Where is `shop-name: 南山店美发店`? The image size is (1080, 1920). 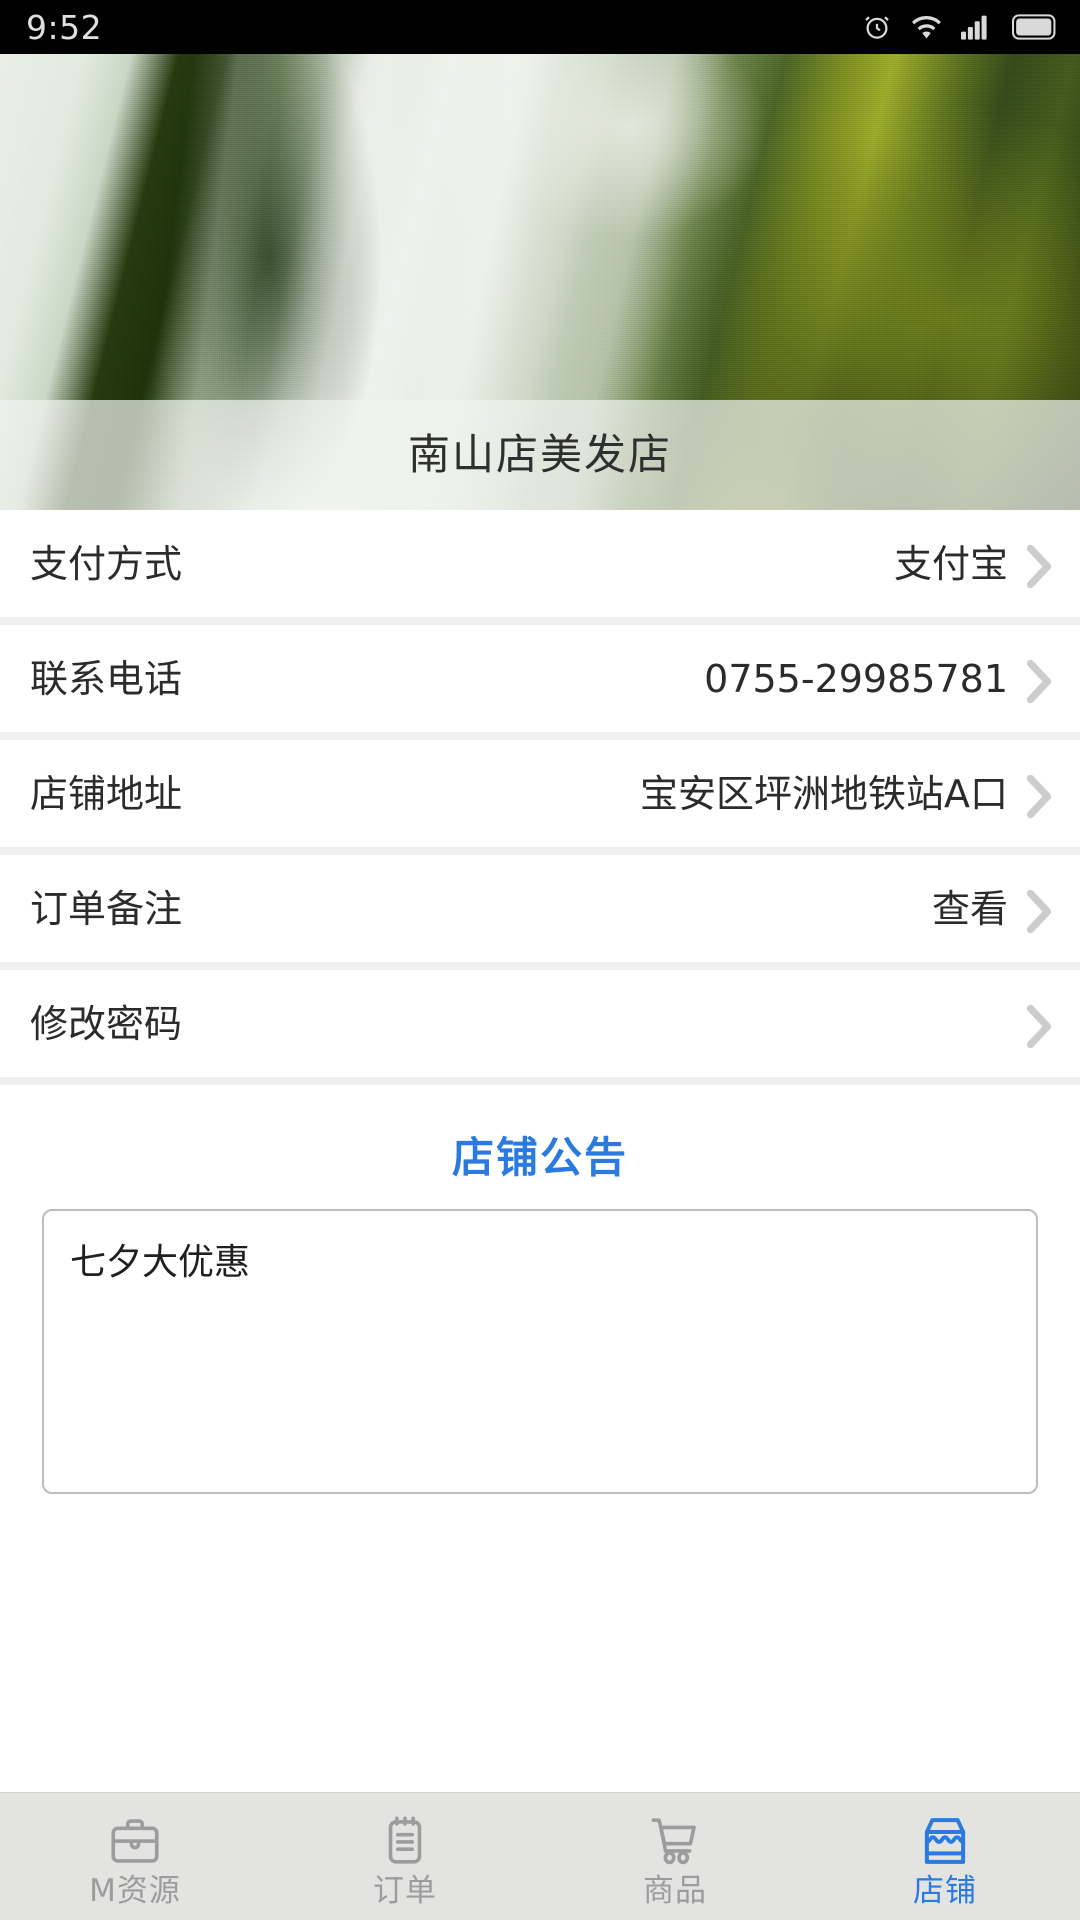
shop-name: 南山店美发店 is located at coordinates (539, 454).